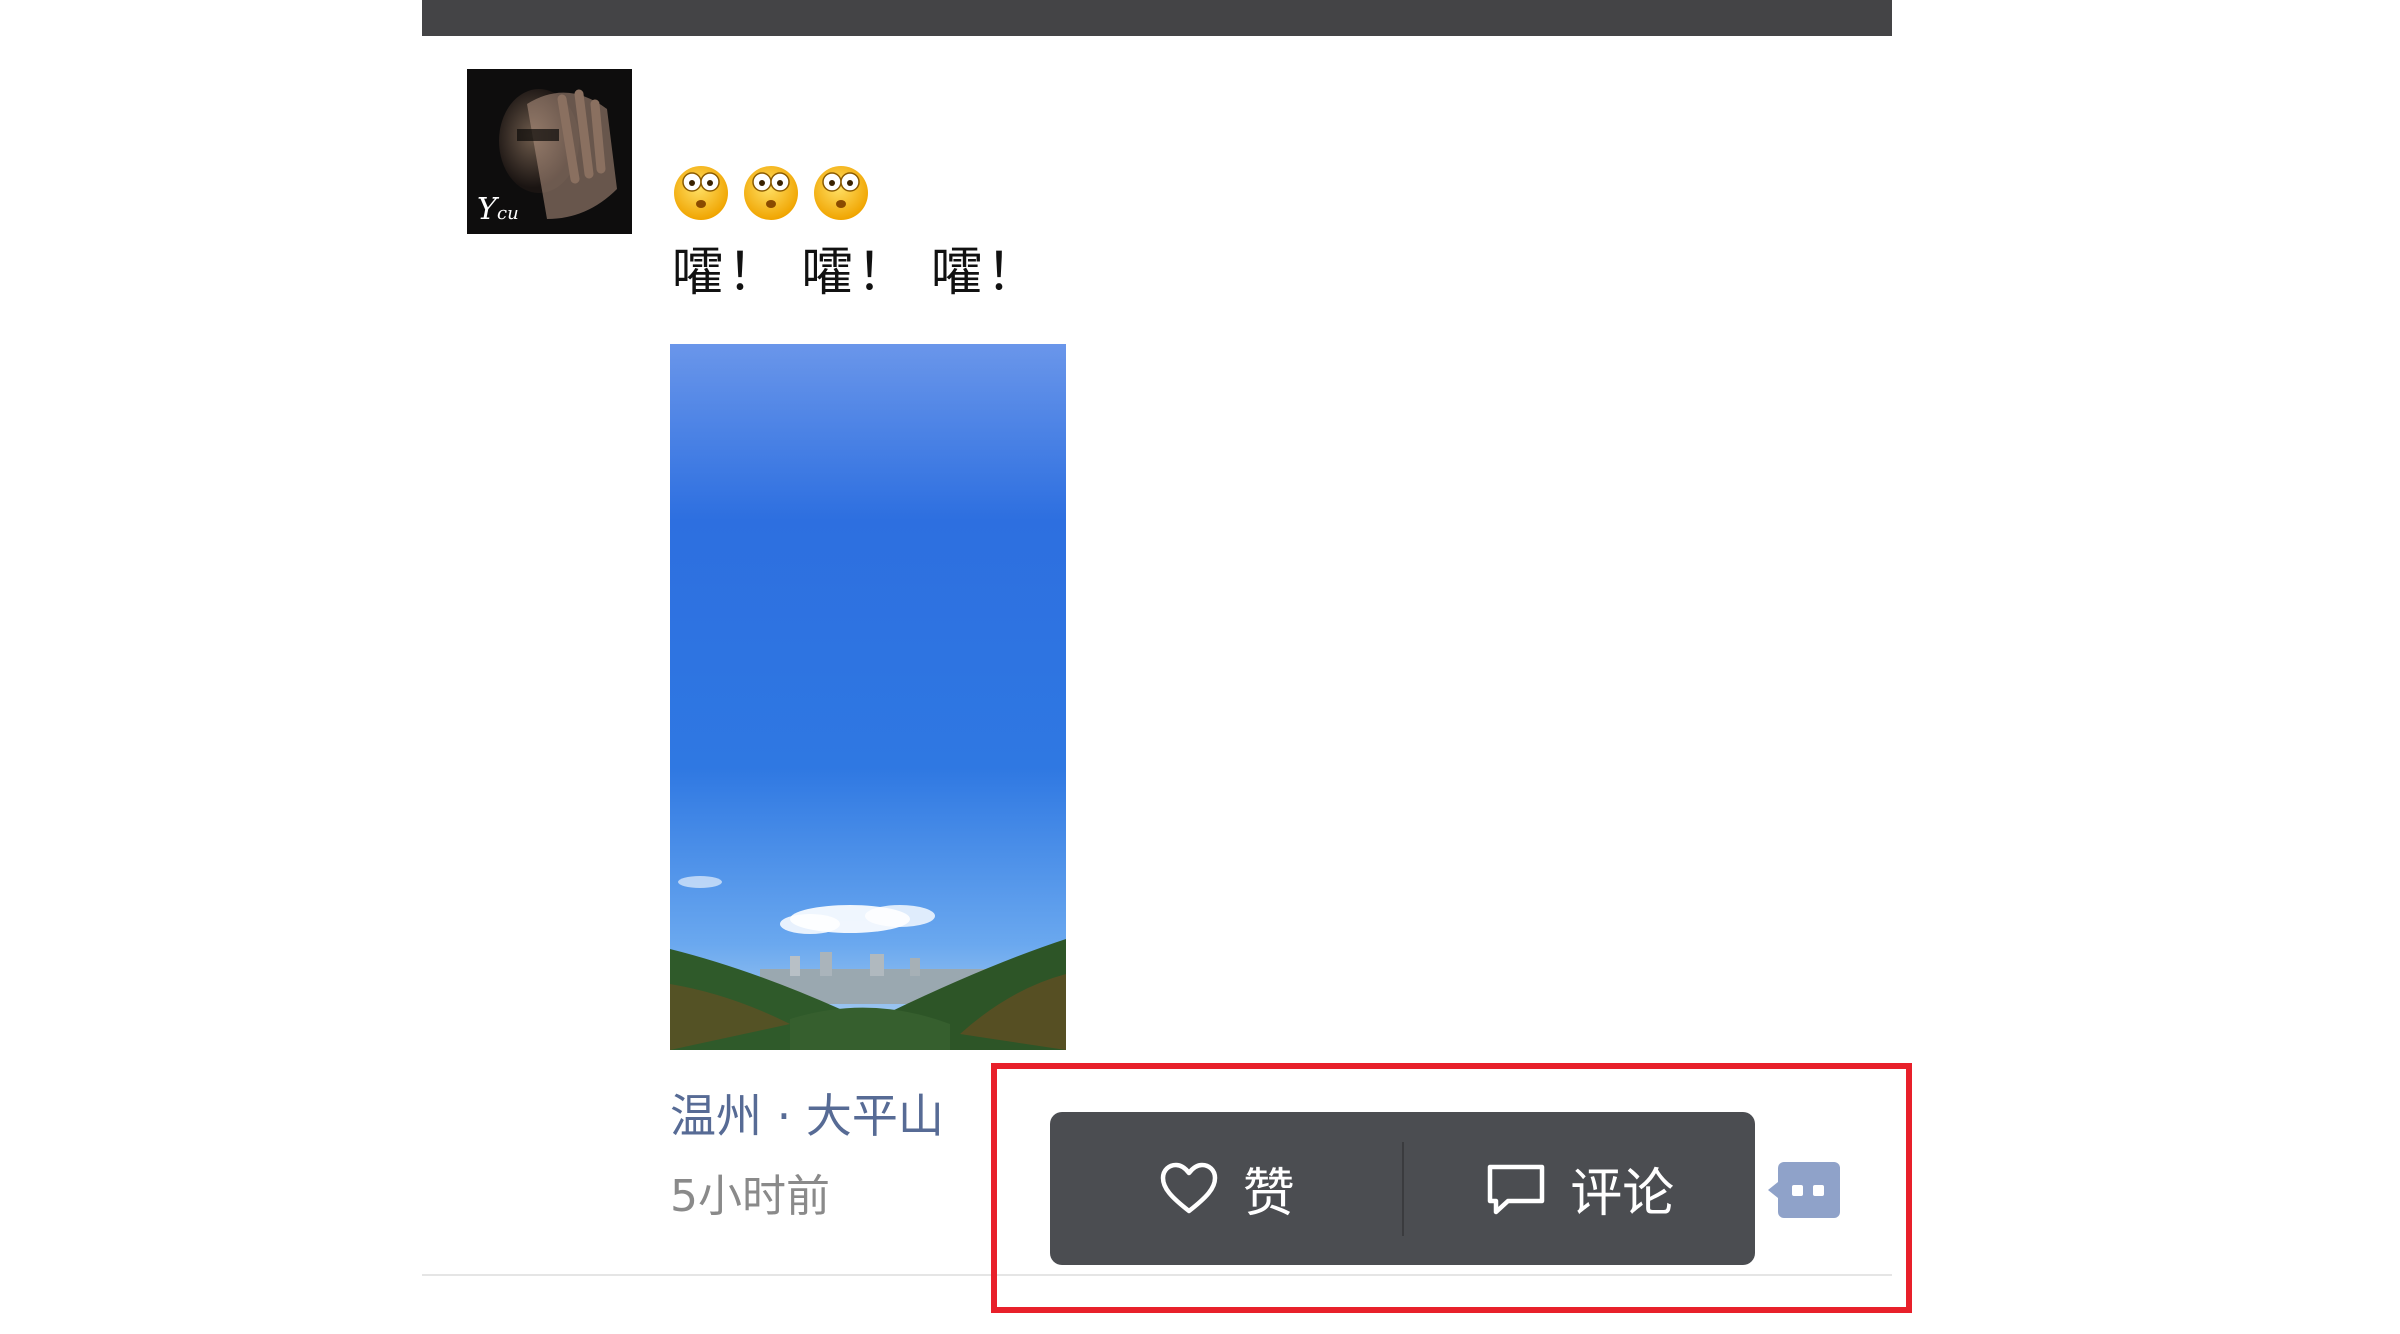  I want to click on svg-text: cu, so click(508, 213).